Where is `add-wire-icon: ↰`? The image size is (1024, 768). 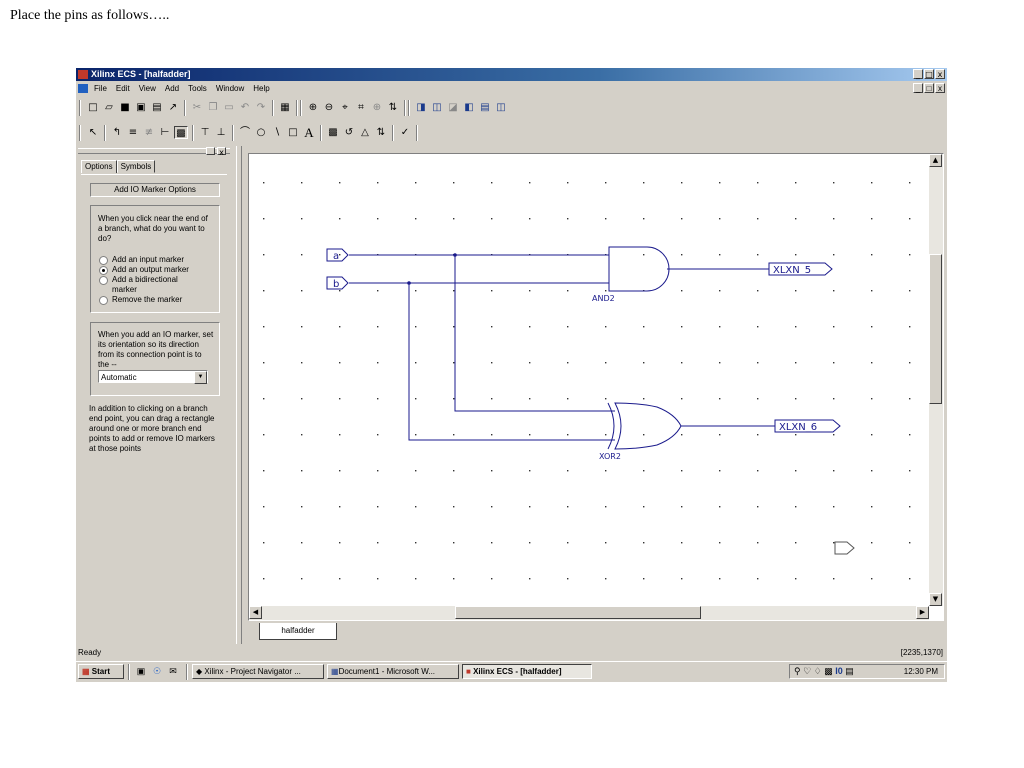
add-wire-icon: ↰ is located at coordinates (117, 132).